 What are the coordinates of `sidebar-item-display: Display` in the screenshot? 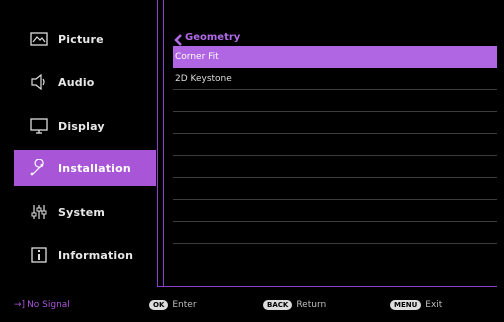 It's located at (85, 126).